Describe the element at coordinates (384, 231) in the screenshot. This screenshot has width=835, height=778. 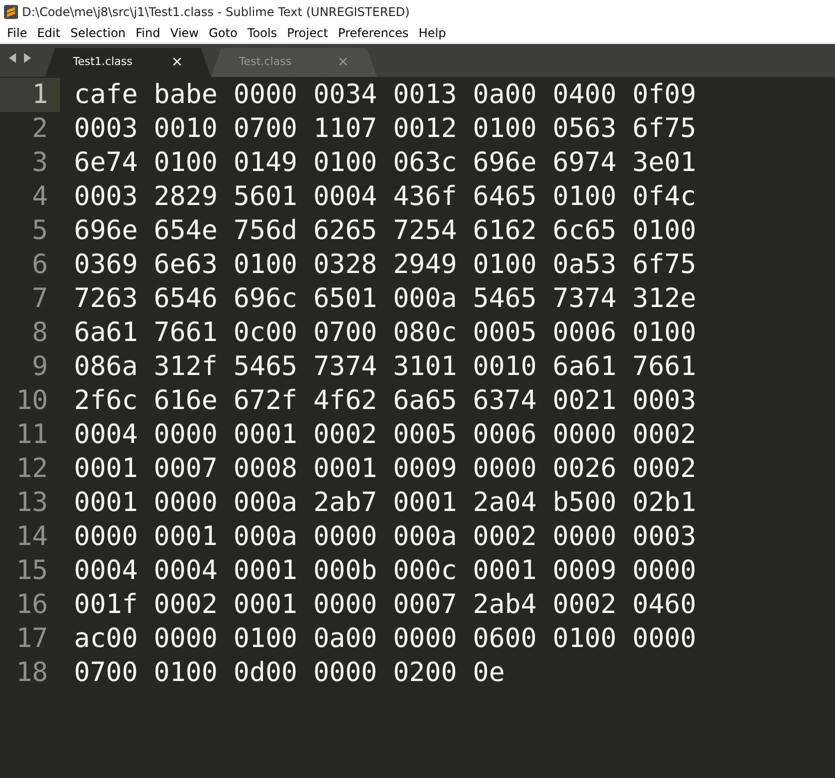
I see `code-line: 696e 654e 756d 6265 7254 6162 6c65 0100` at that location.